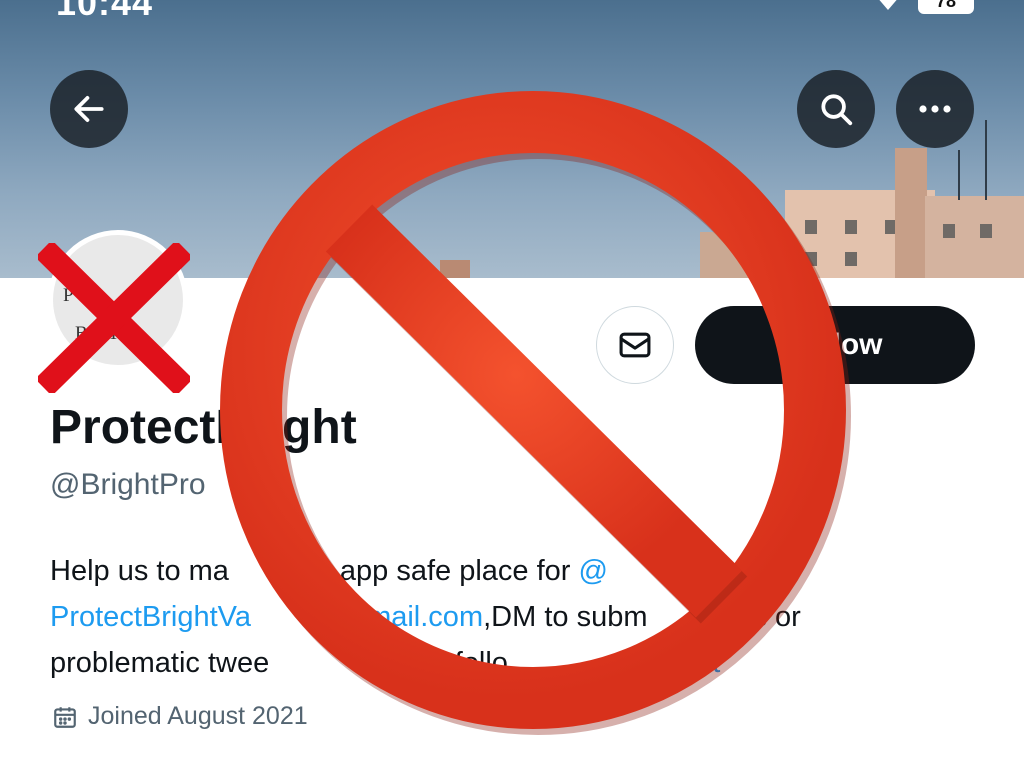  What do you see at coordinates (114, 318) in the screenshot?
I see `red-x-overlay-icon` at bounding box center [114, 318].